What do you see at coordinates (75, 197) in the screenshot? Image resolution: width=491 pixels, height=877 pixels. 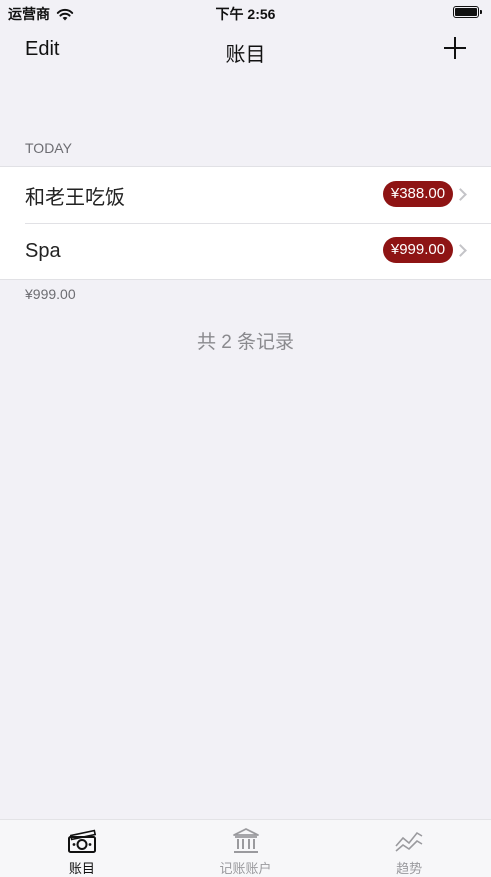 I see `record-name: 和老王吃饭` at bounding box center [75, 197].